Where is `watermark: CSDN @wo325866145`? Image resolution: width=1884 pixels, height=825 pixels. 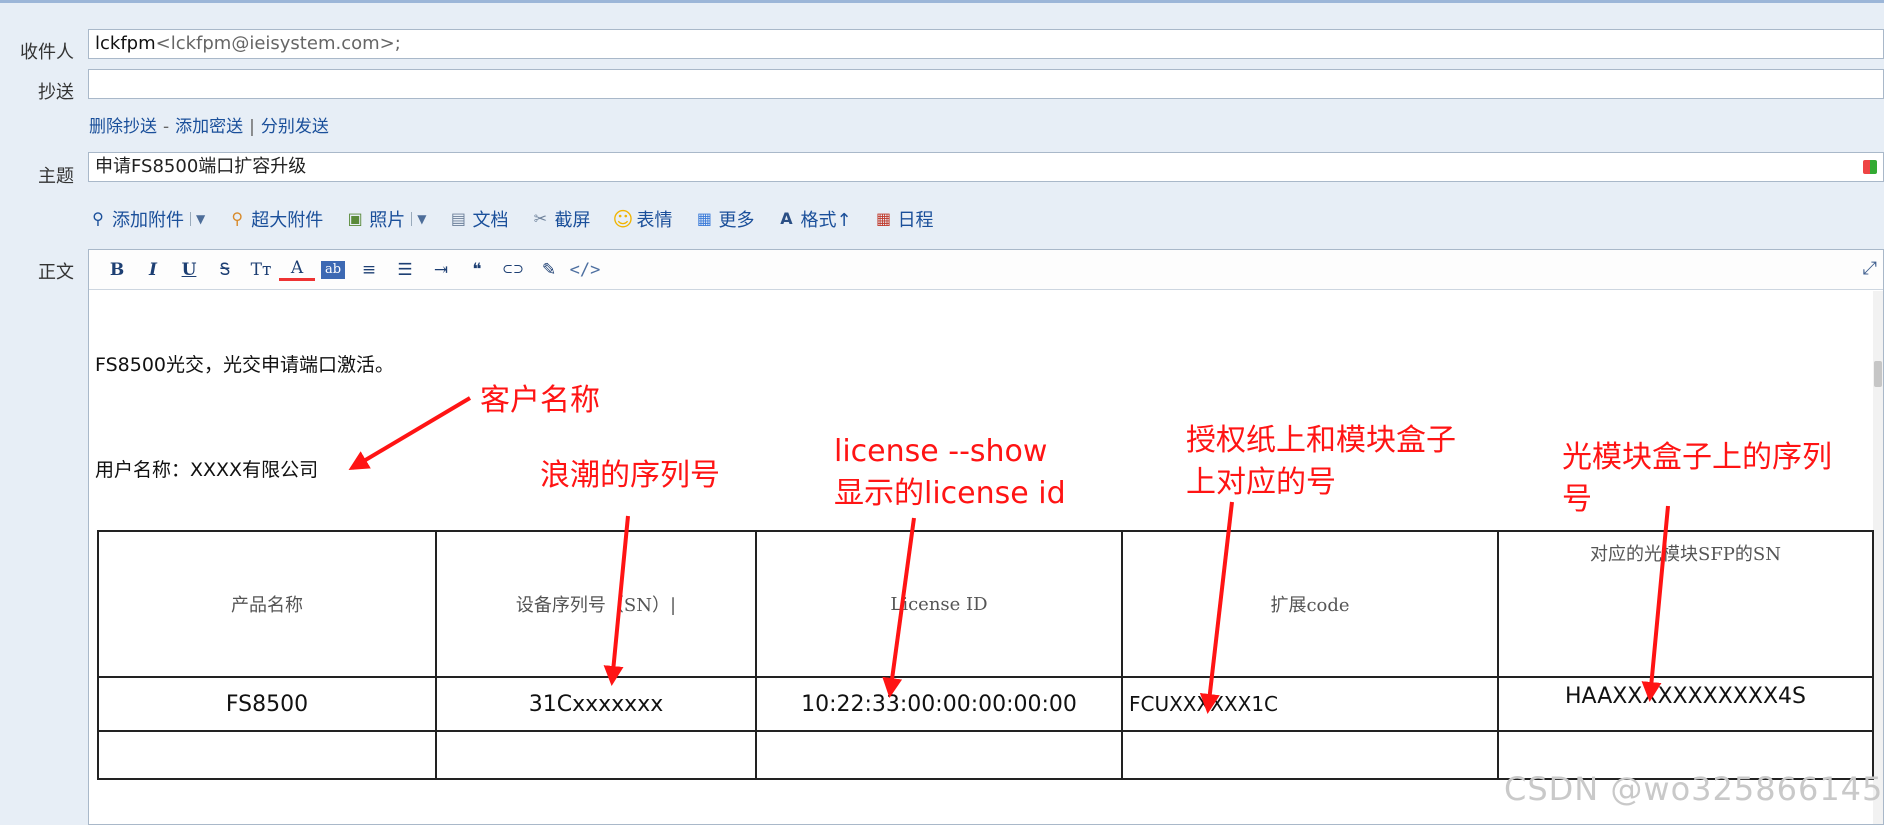
watermark: CSDN @wo325866145 is located at coordinates (1694, 789).